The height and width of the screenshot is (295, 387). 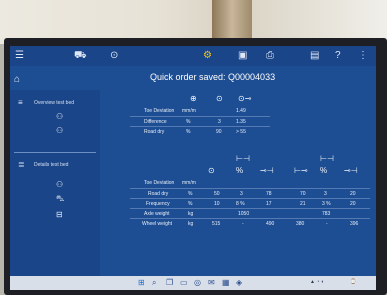 What do you see at coordinates (51, 165) in the screenshot?
I see `sidebar-item-details: Details test bed` at bounding box center [51, 165].